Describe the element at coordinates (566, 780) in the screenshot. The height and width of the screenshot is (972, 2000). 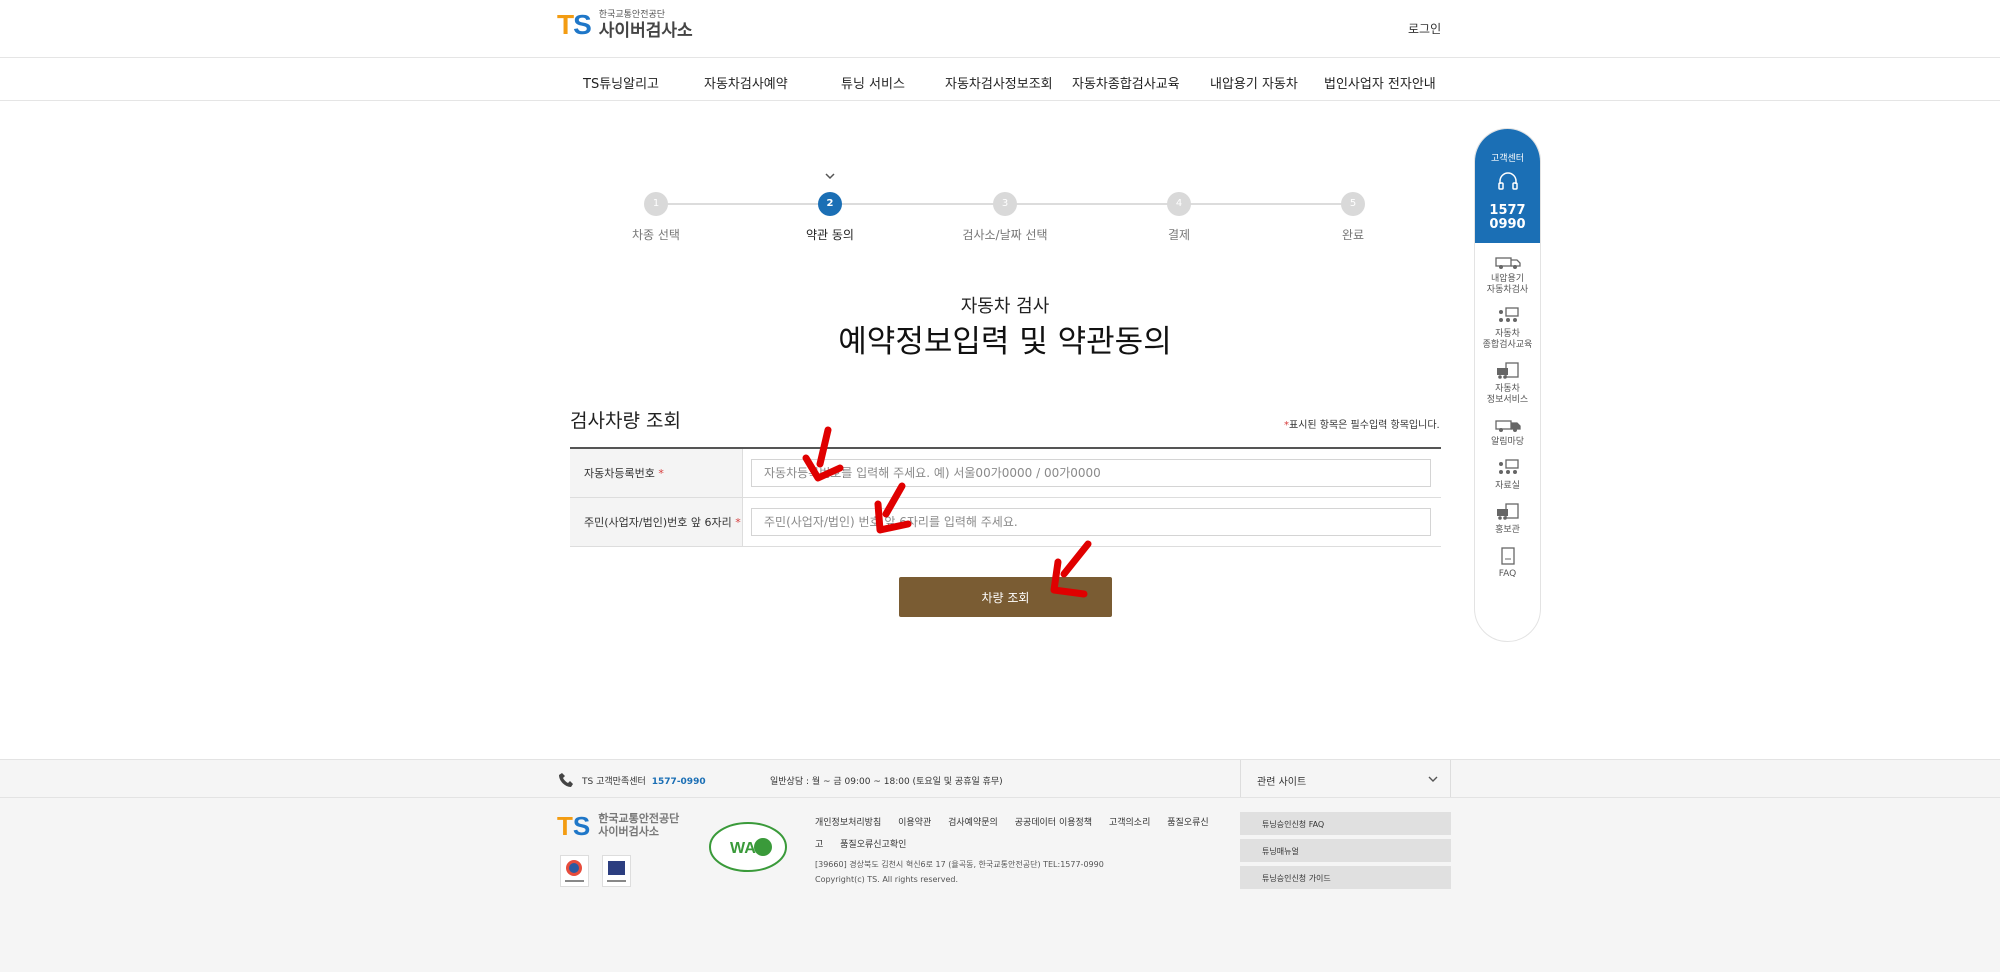
I see `phone-icon` at that location.